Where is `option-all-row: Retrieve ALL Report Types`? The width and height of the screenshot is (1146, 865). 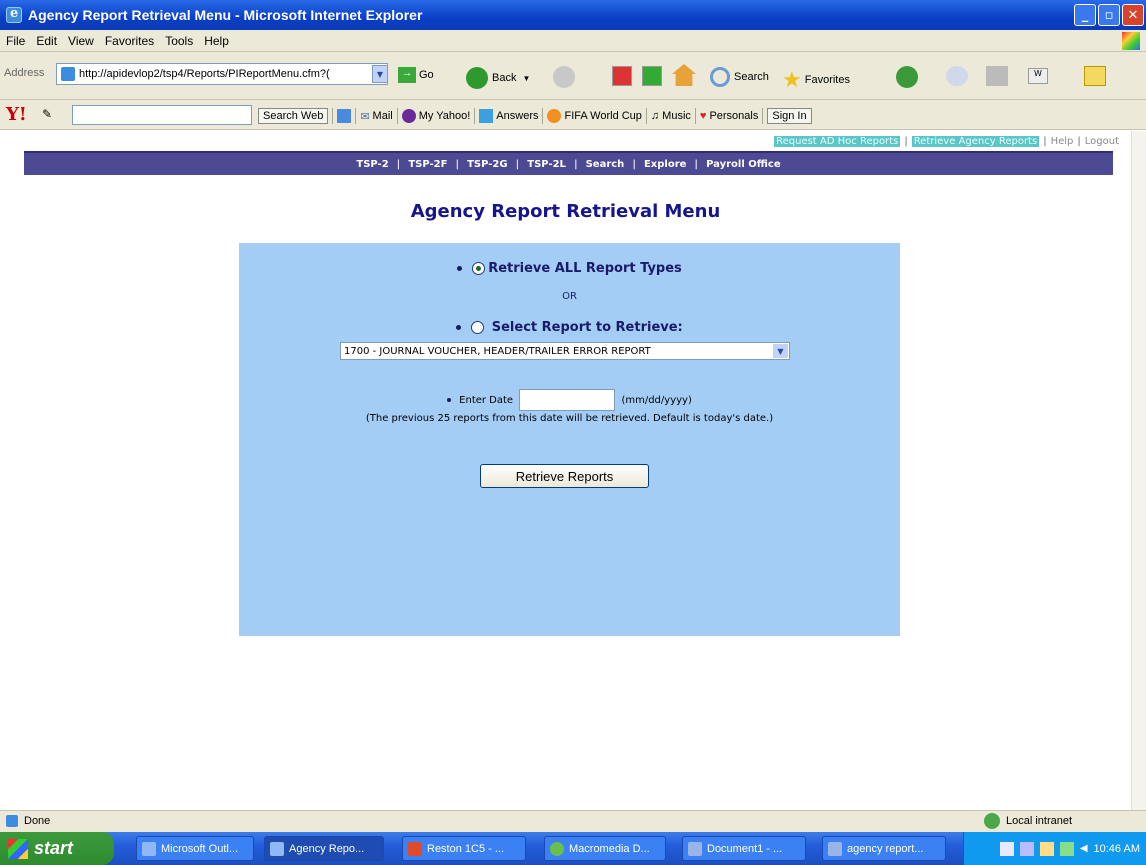
option-all-row: Retrieve ALL Report Types is located at coordinates (569, 268).